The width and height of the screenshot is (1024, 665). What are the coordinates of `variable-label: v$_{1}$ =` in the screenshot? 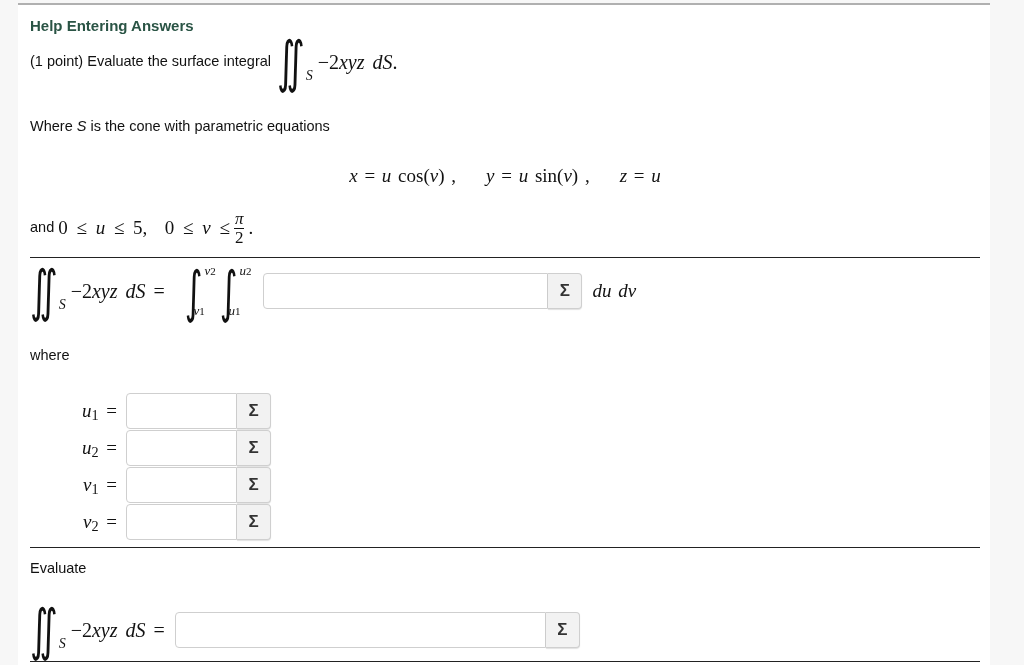 It's located at (99, 486).